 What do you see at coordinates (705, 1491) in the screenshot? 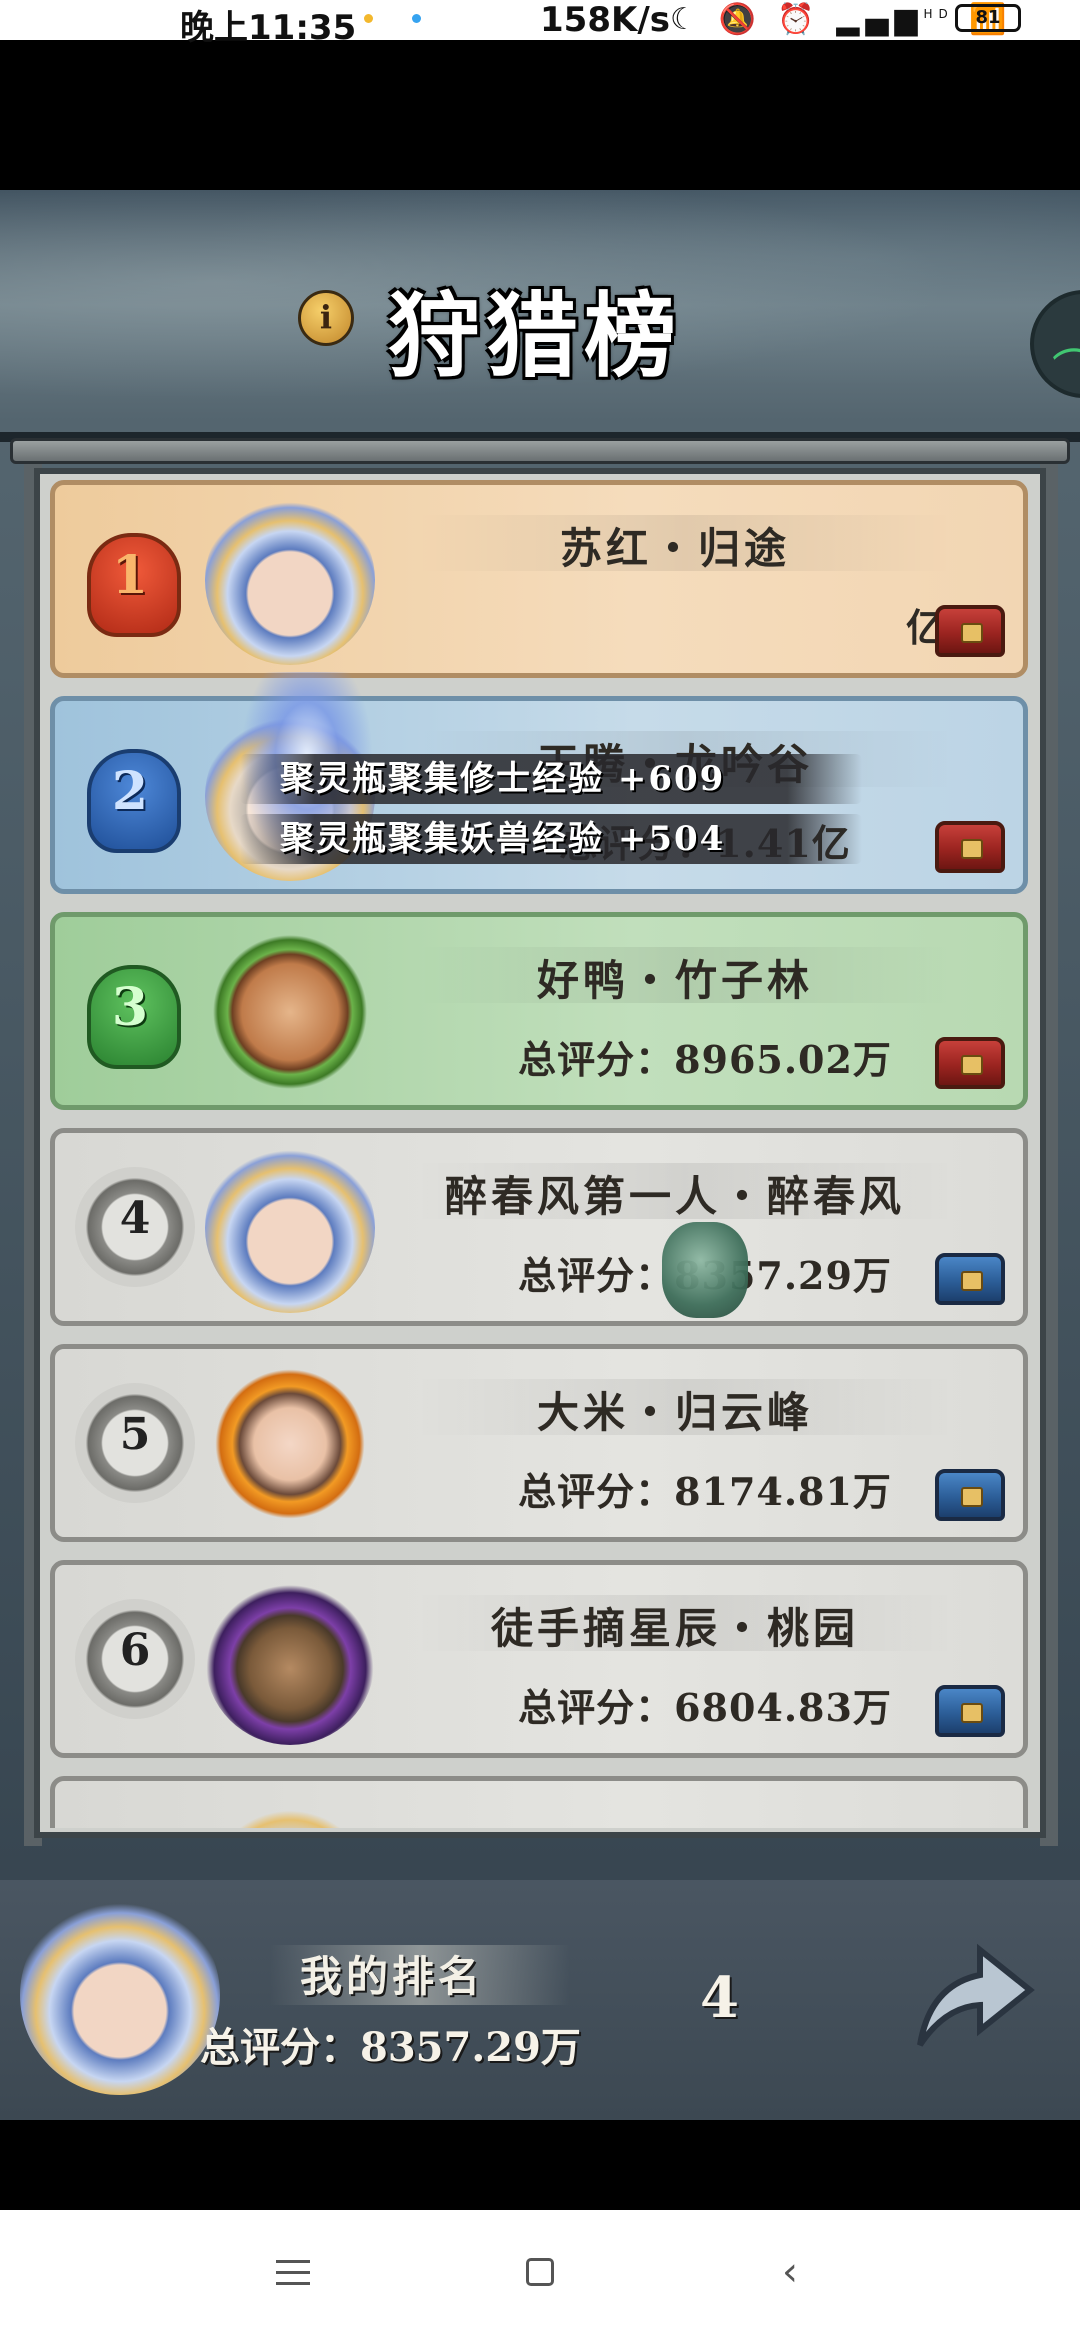
I see `player-score: 总评分：8174.81万` at bounding box center [705, 1491].